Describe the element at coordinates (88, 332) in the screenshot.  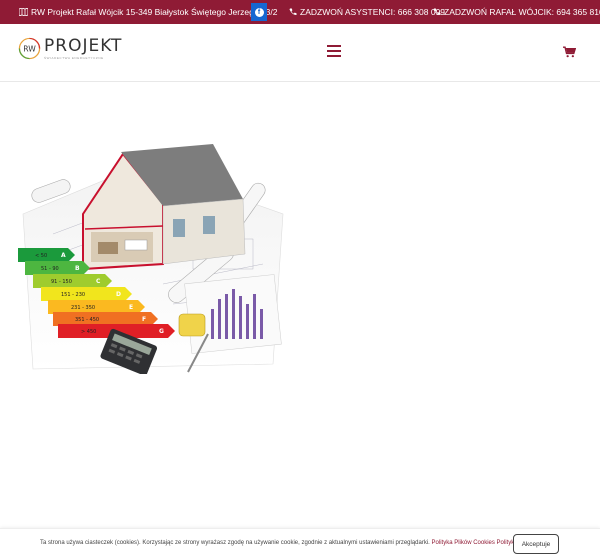
I see `svg-text: > 450` at that location.